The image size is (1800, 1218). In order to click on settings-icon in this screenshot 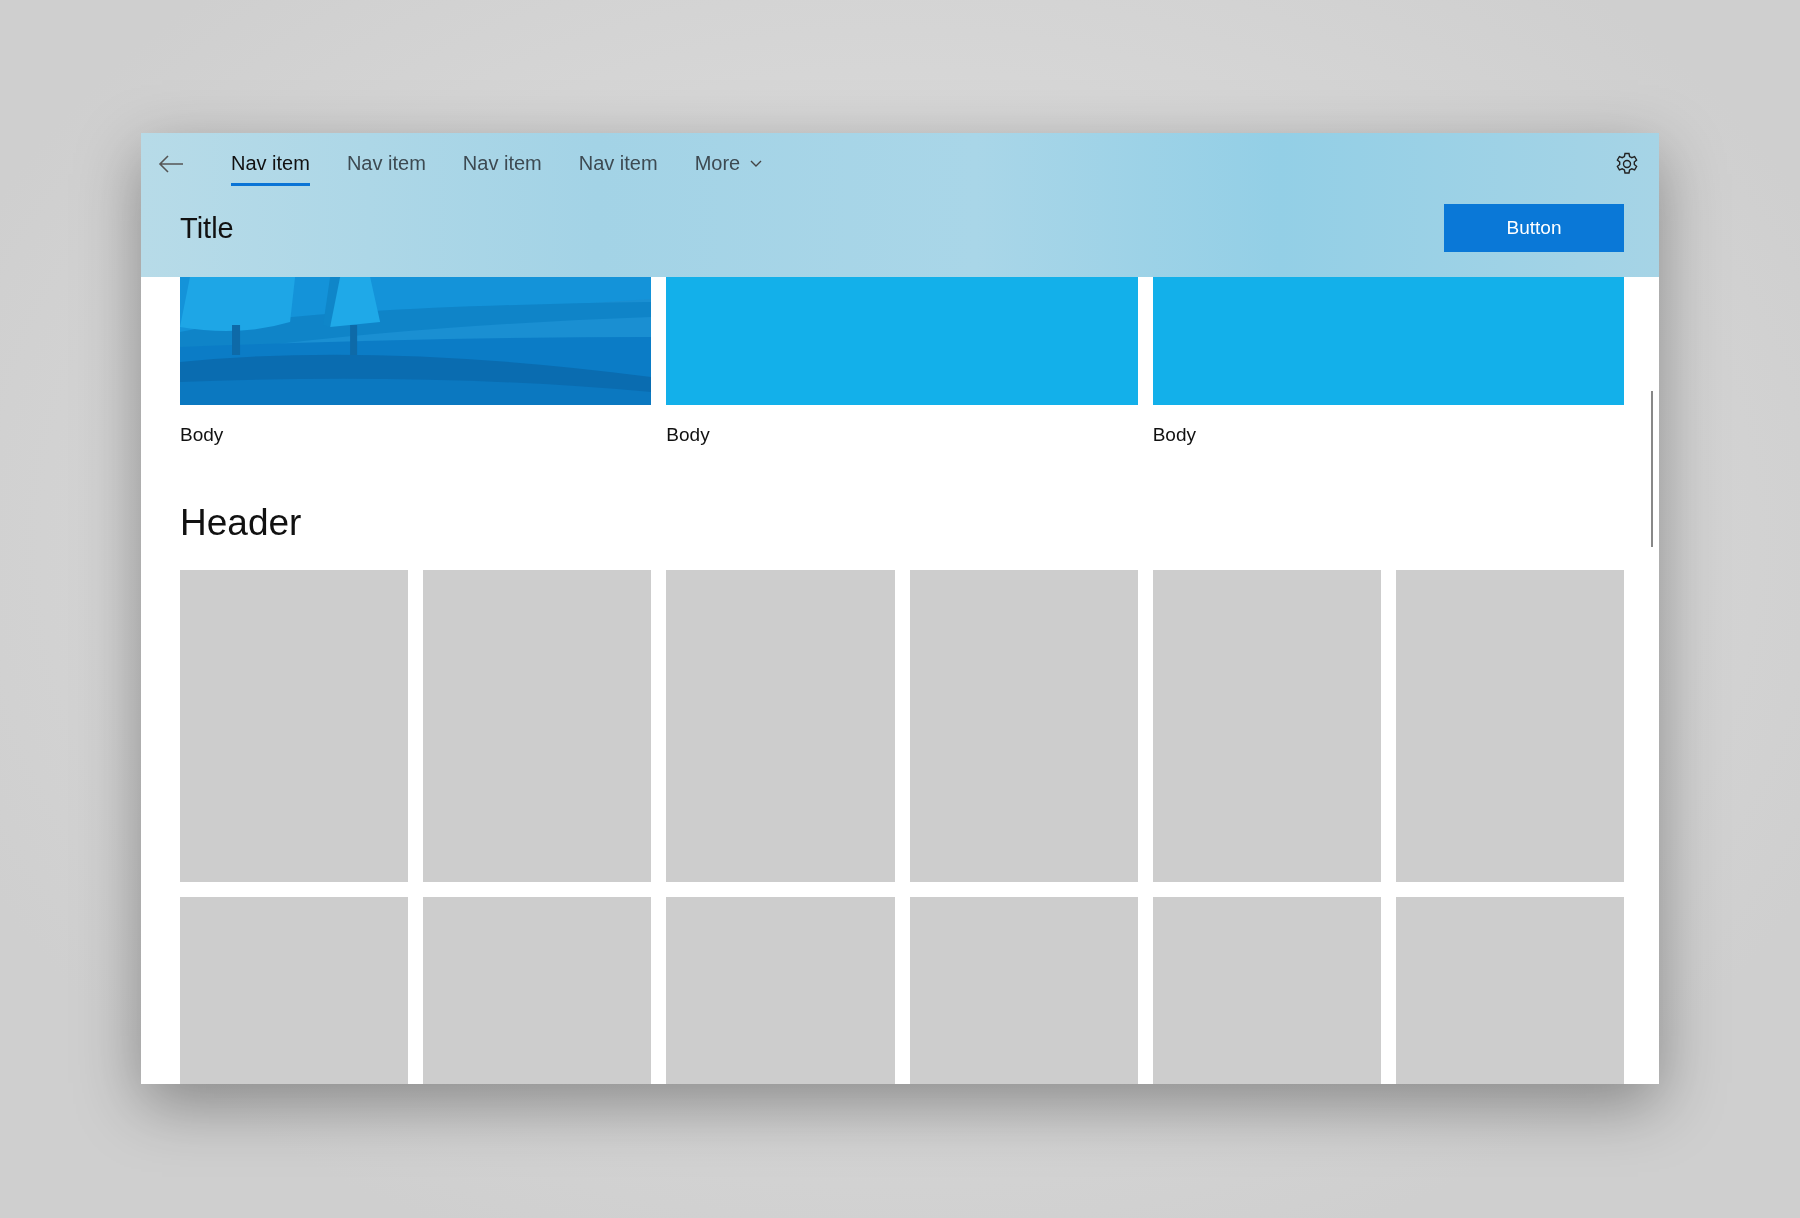, I will do `click(1627, 164)`.